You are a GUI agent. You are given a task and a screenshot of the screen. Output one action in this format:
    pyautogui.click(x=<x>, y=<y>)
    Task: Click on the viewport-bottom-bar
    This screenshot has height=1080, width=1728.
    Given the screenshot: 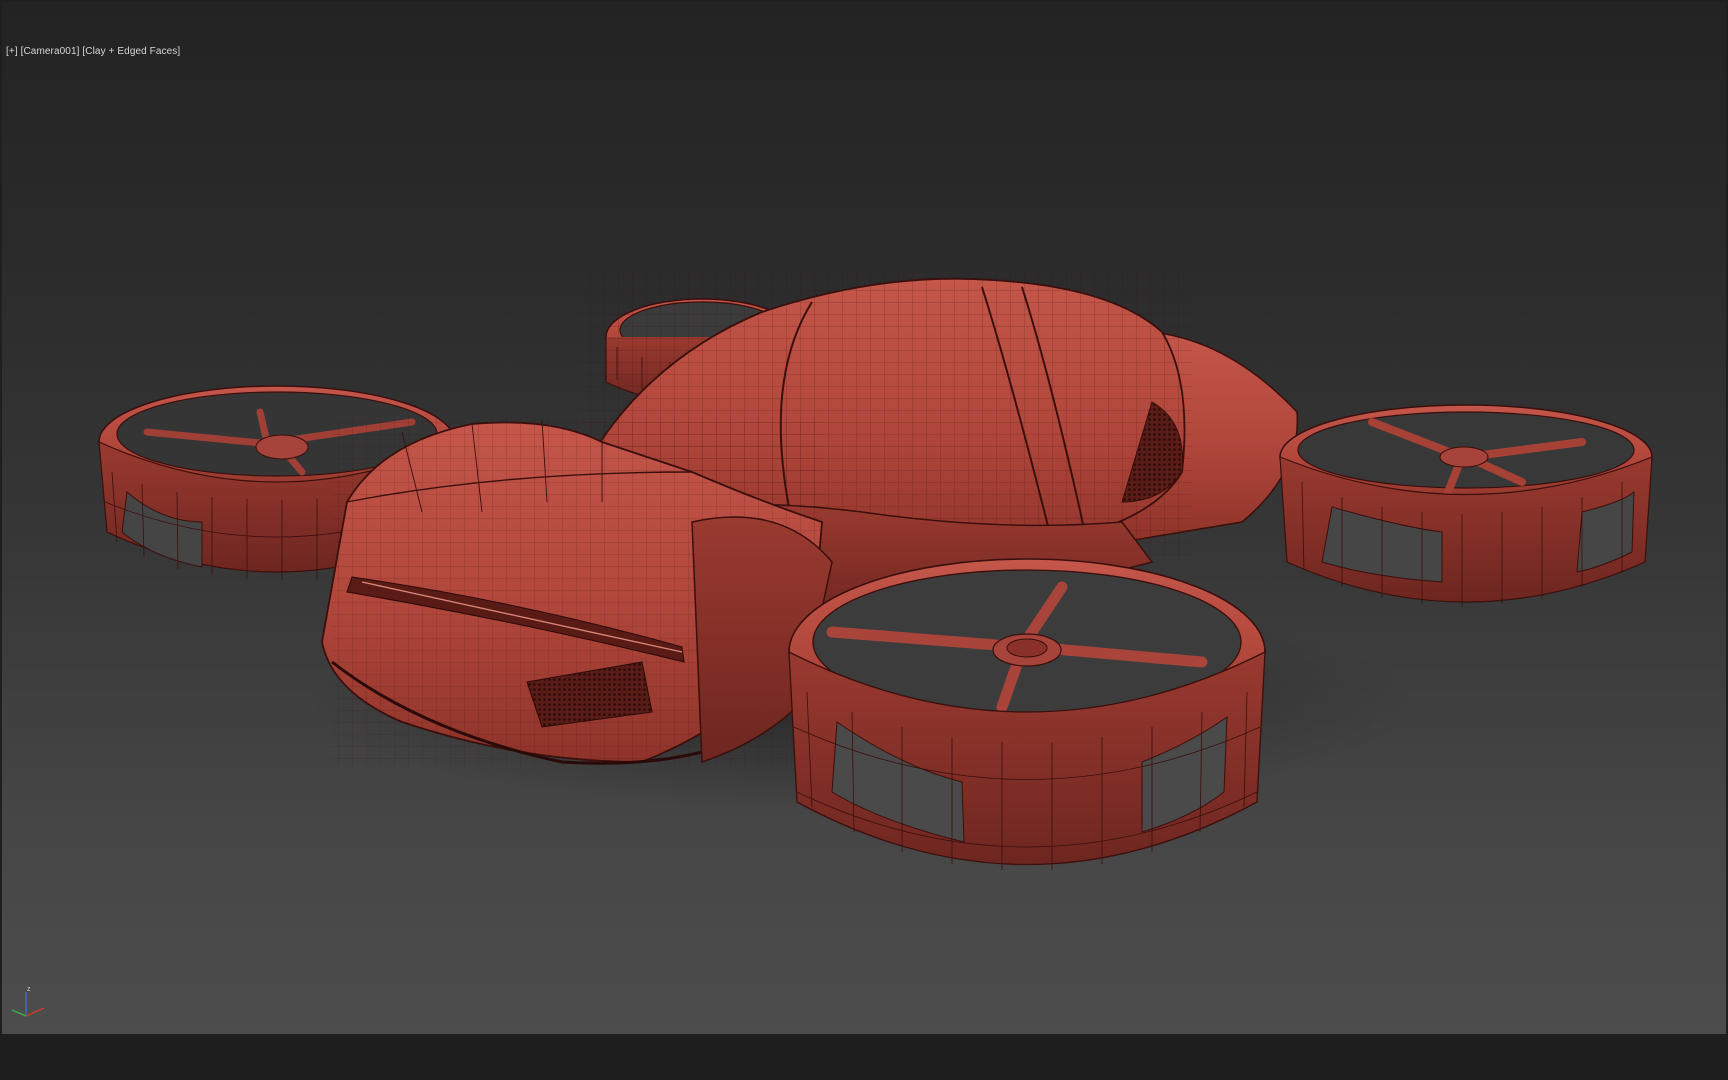 What is the action you would take?
    pyautogui.click(x=864, y=1057)
    